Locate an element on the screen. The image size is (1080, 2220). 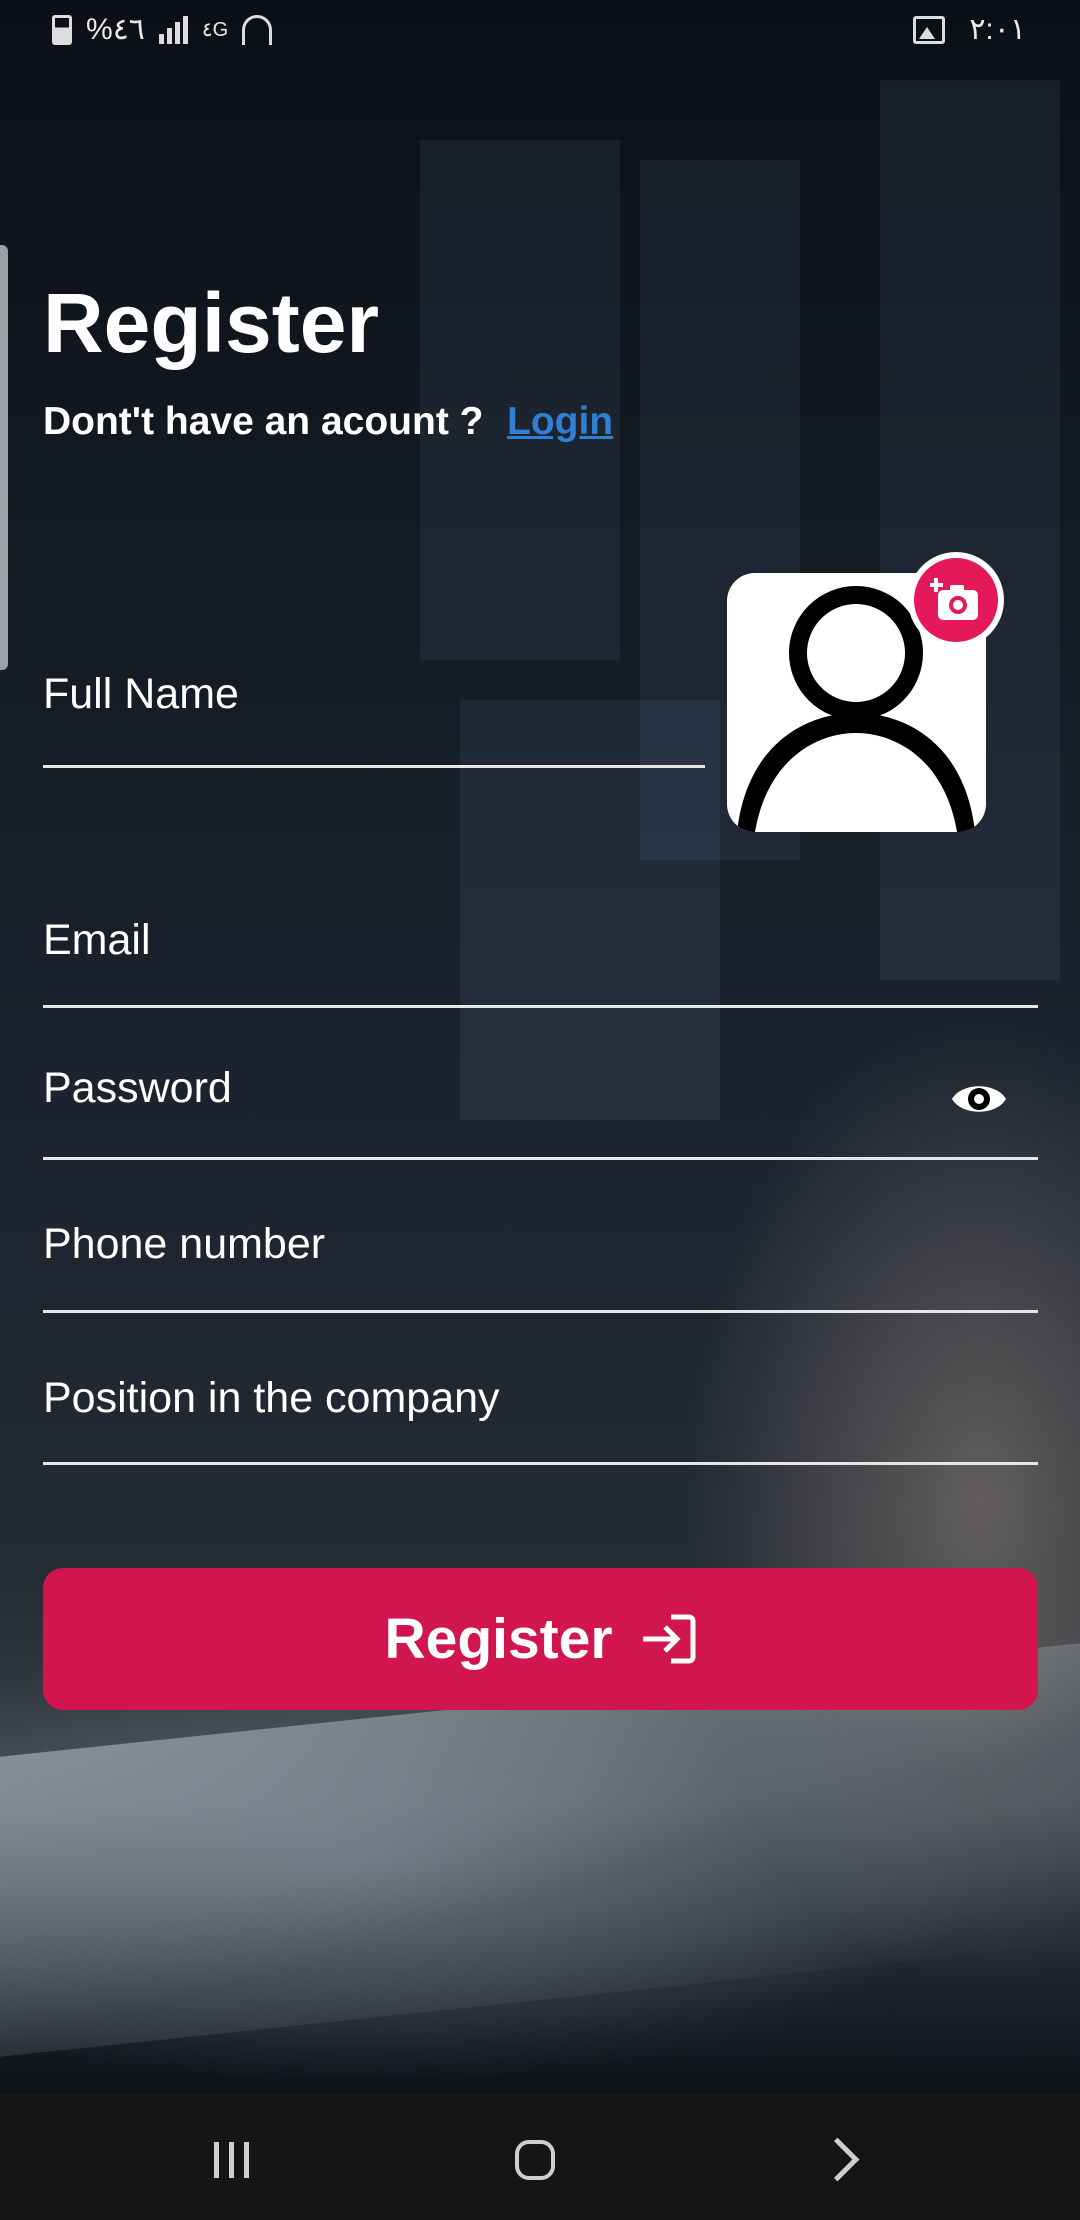
register-button: Register is located at coordinates (540, 1639).